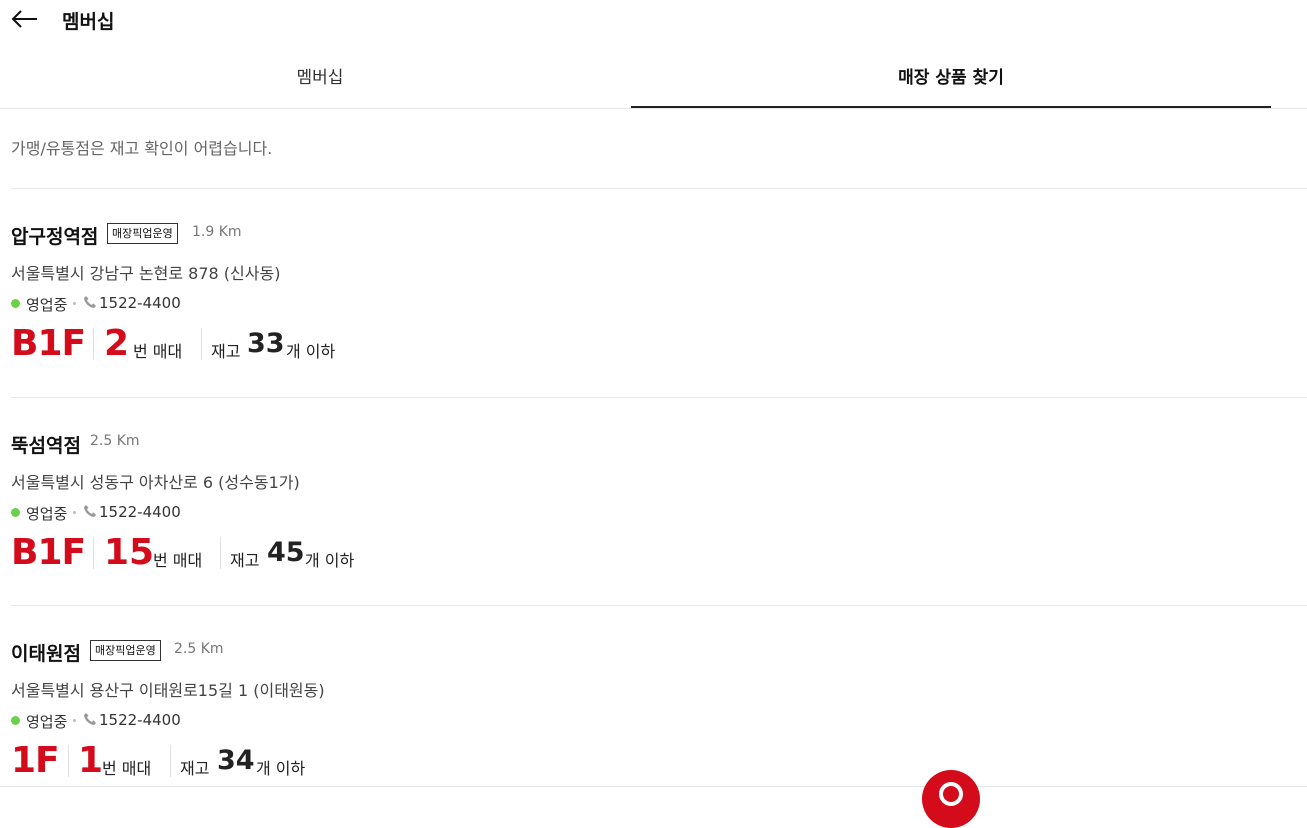 The image size is (1307, 828). I want to click on floating-action-button, so click(951, 799).